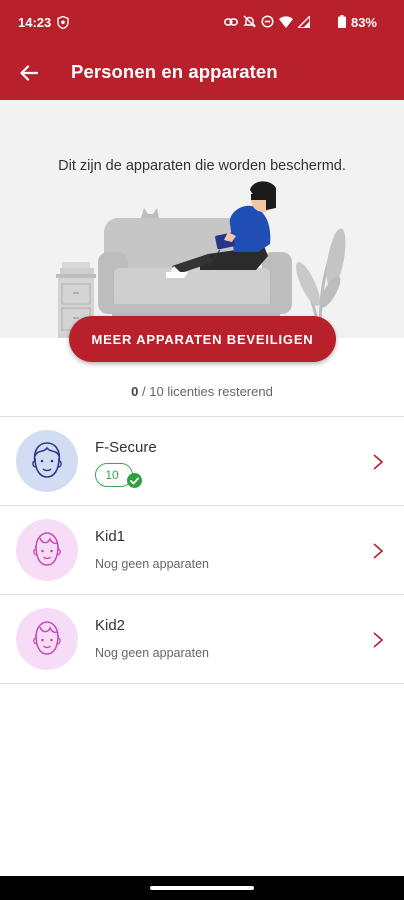  What do you see at coordinates (110, 536) in the screenshot?
I see `person-name: Kid1` at bounding box center [110, 536].